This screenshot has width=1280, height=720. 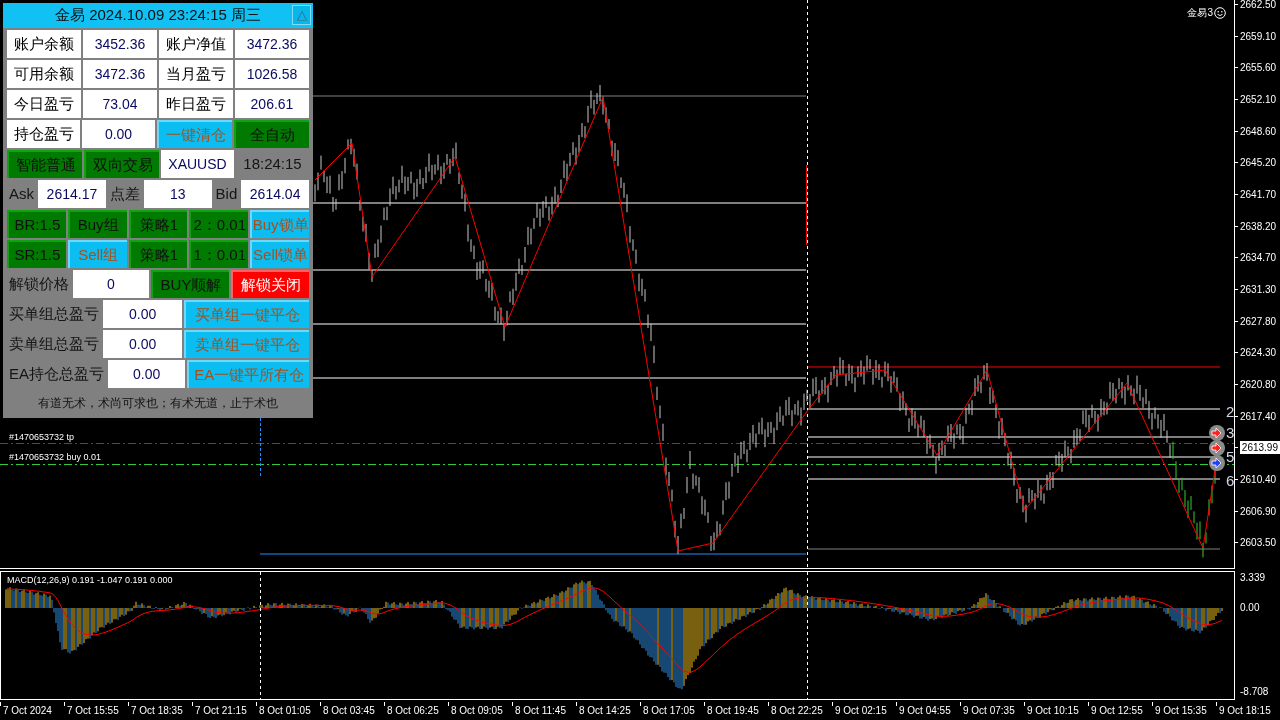 What do you see at coordinates (221, 711) in the screenshot?
I see `time-label: 7 Oct 21:15` at bounding box center [221, 711].